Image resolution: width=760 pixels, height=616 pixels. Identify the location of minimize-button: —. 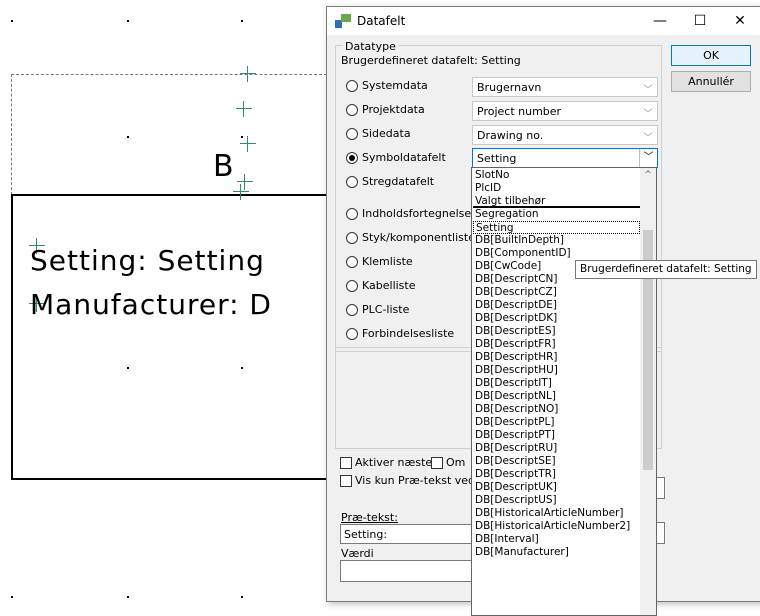
(660, 21).